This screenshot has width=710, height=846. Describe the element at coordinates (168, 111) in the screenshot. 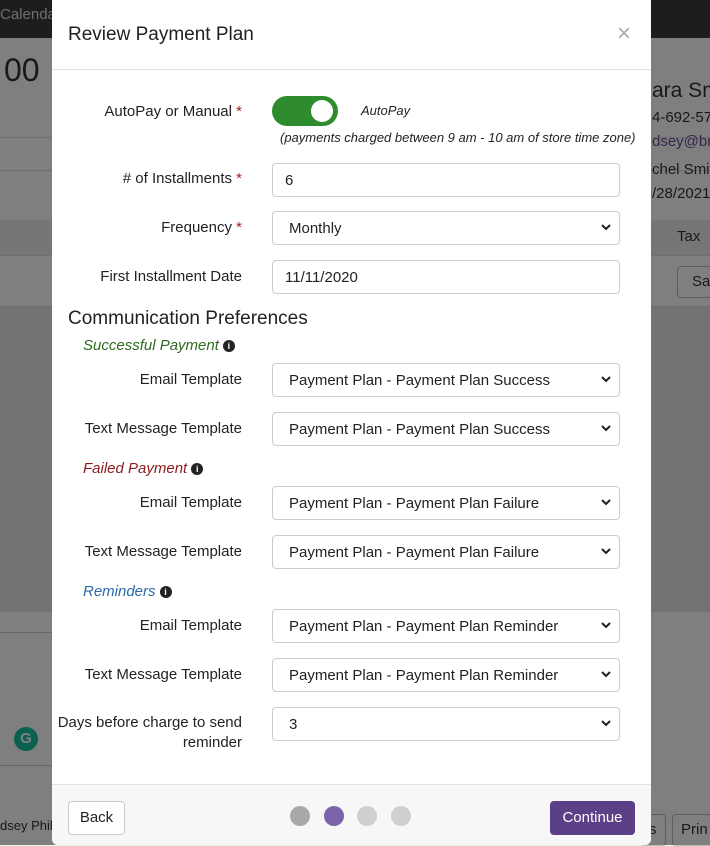

I see `autopay-label-text: AutoPay or Manual` at that location.